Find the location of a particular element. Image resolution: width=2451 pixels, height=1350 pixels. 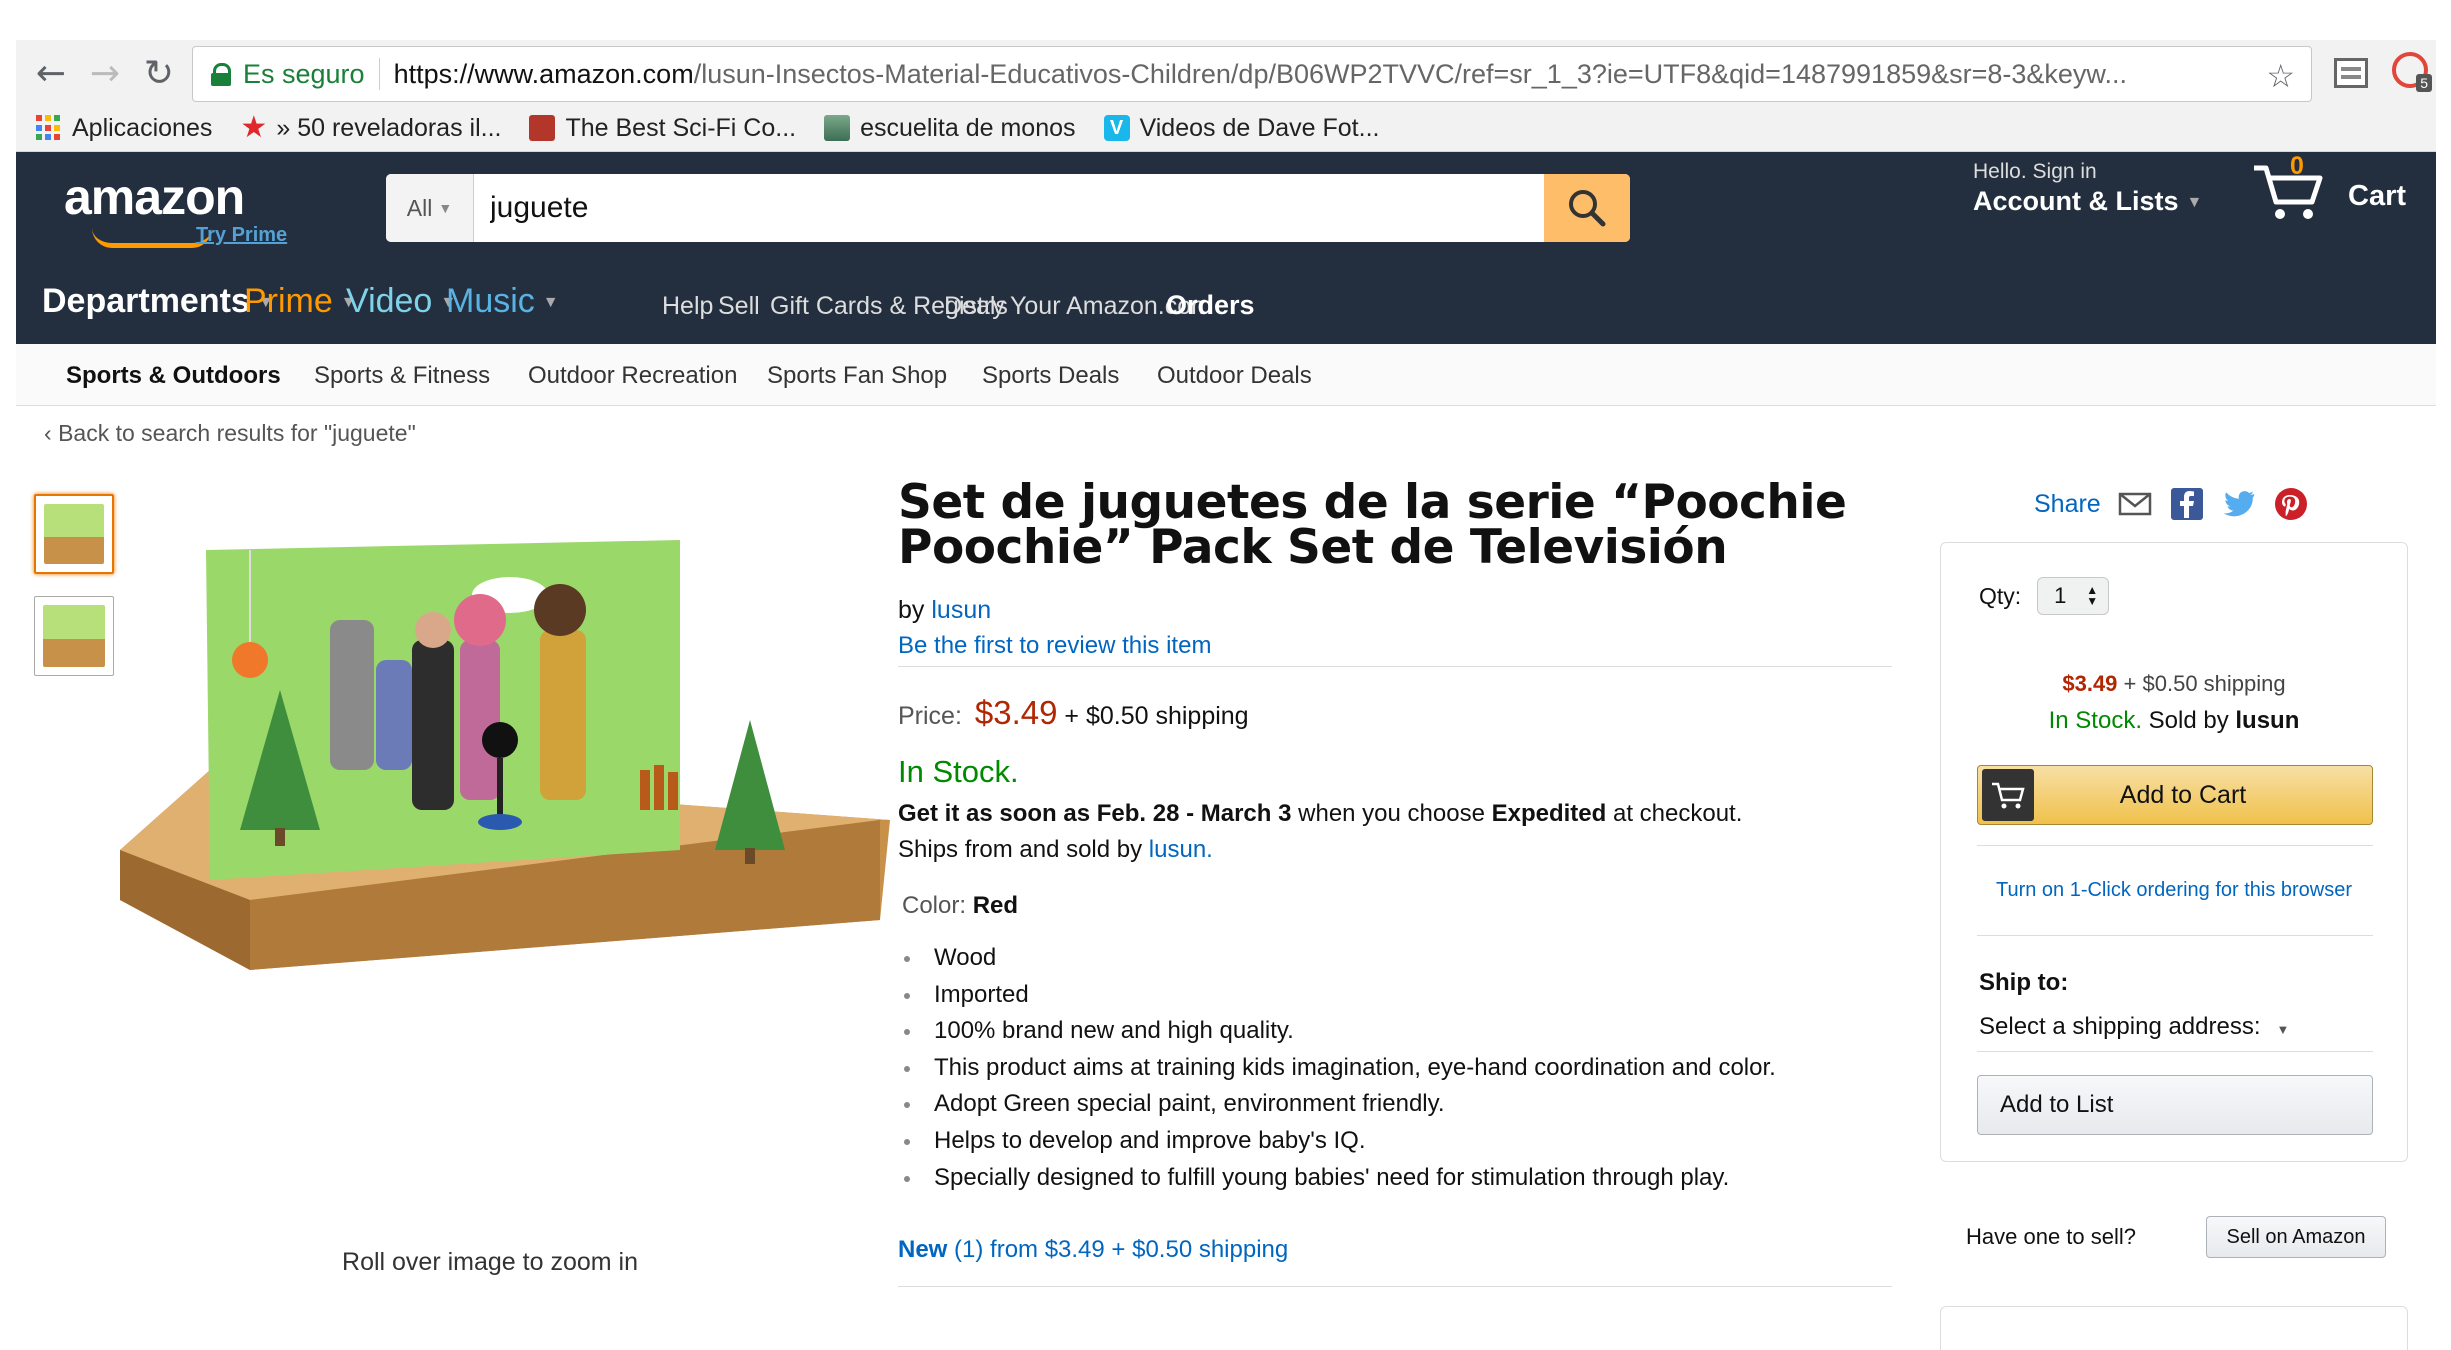

sell-link: Sell is located at coordinates (739, 306).